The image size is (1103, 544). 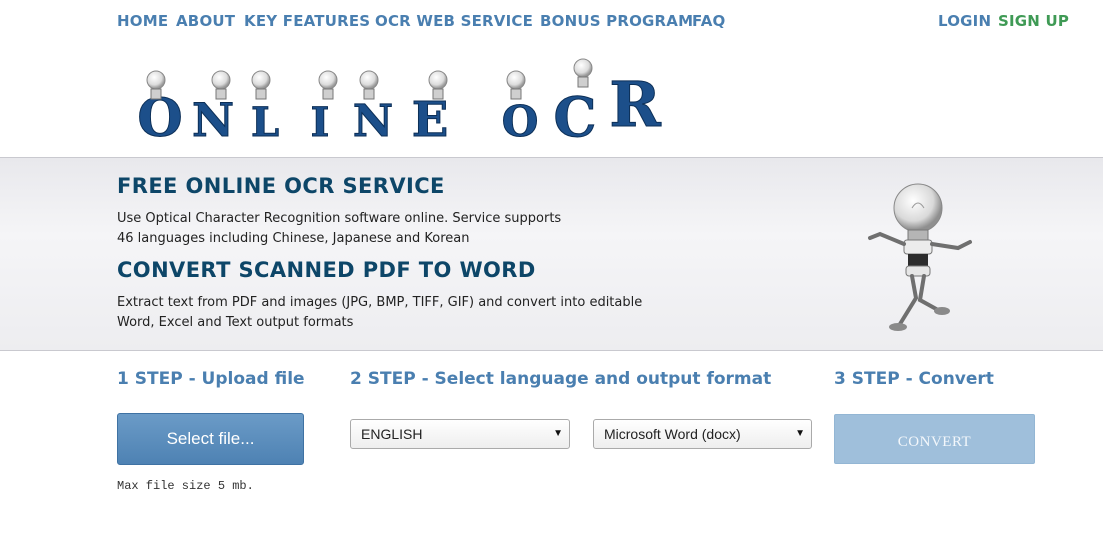 What do you see at coordinates (307, 21) in the screenshot?
I see `nav-key-features-link: KEY FEATURES` at bounding box center [307, 21].